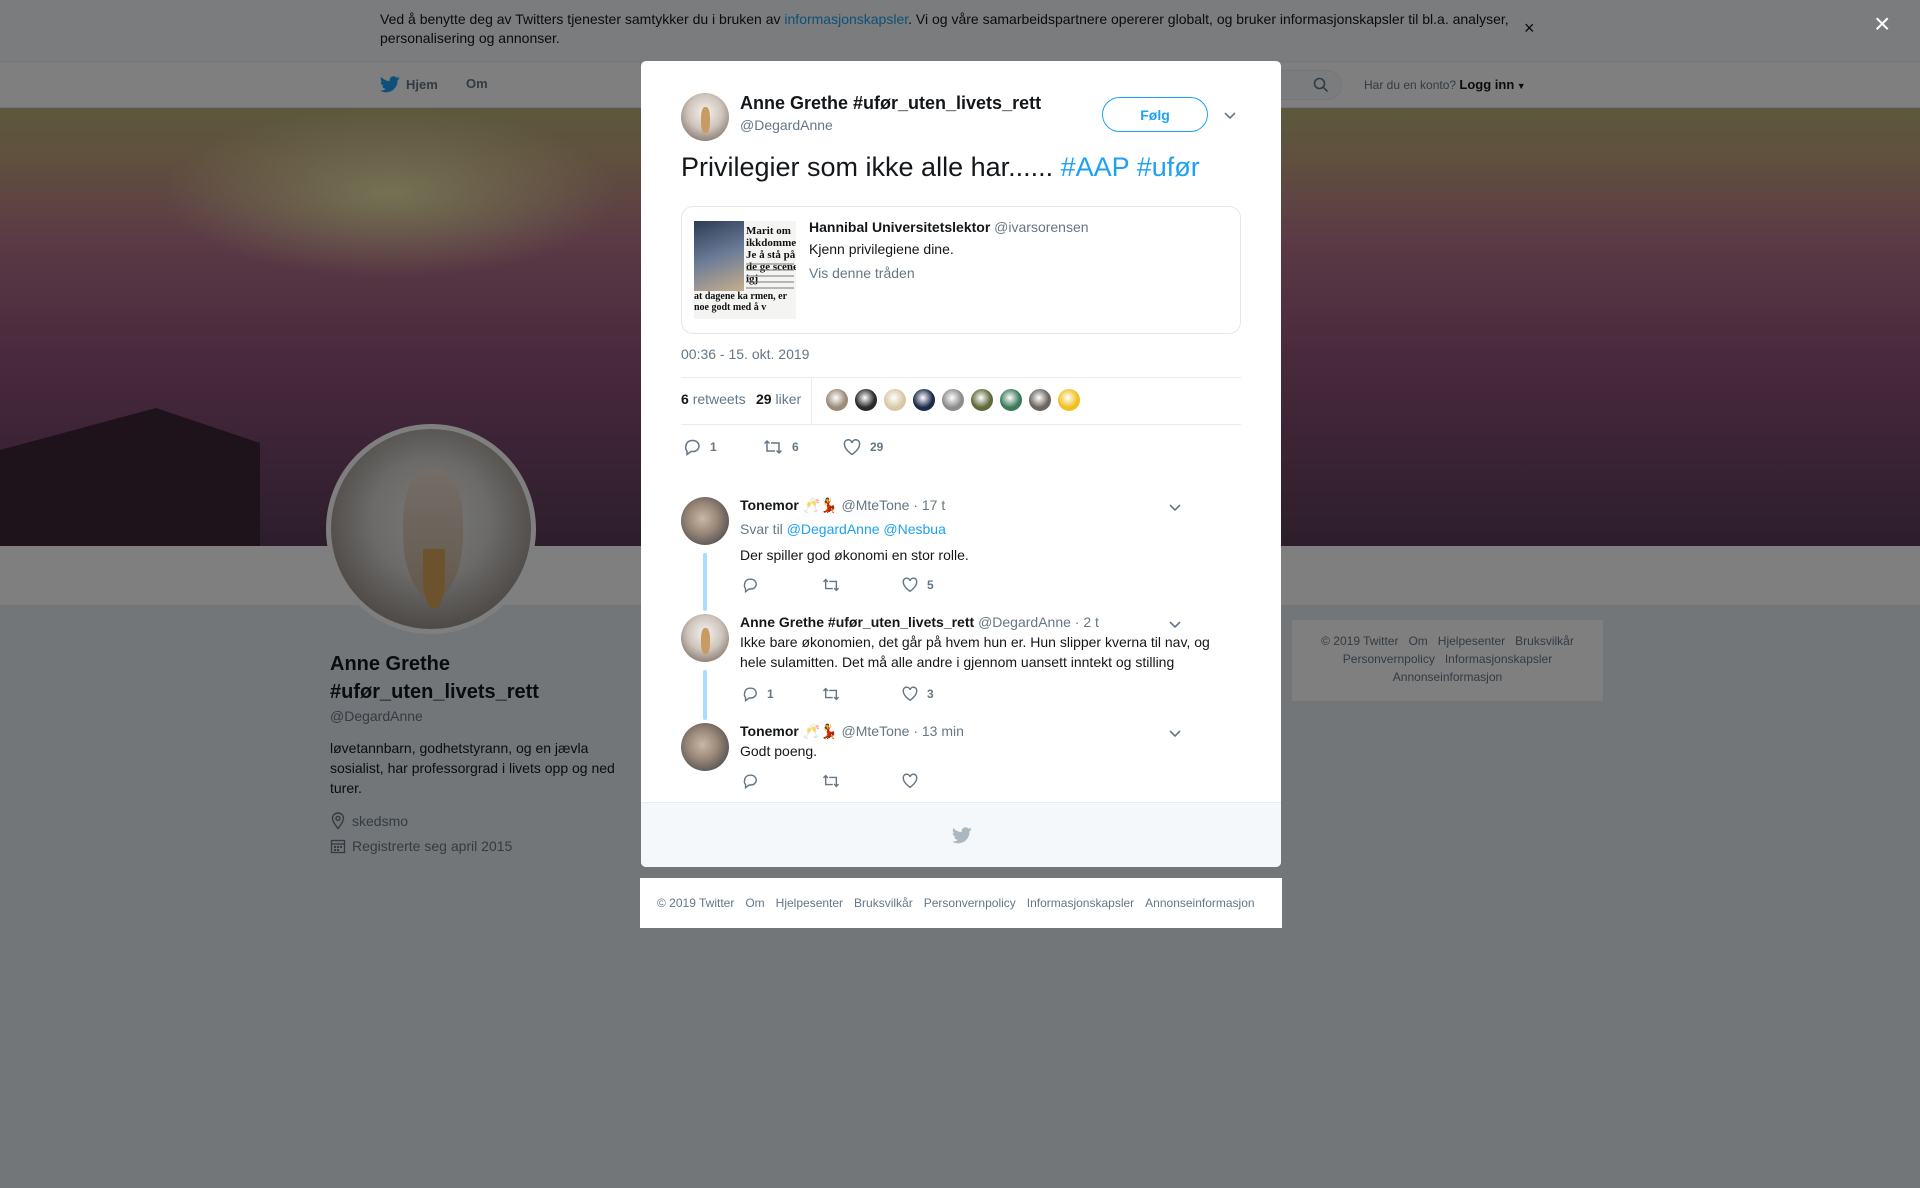 The width and height of the screenshot is (1920, 1188). What do you see at coordinates (883, 903) in the screenshot?
I see `footer-terms: Bruksvilkår` at bounding box center [883, 903].